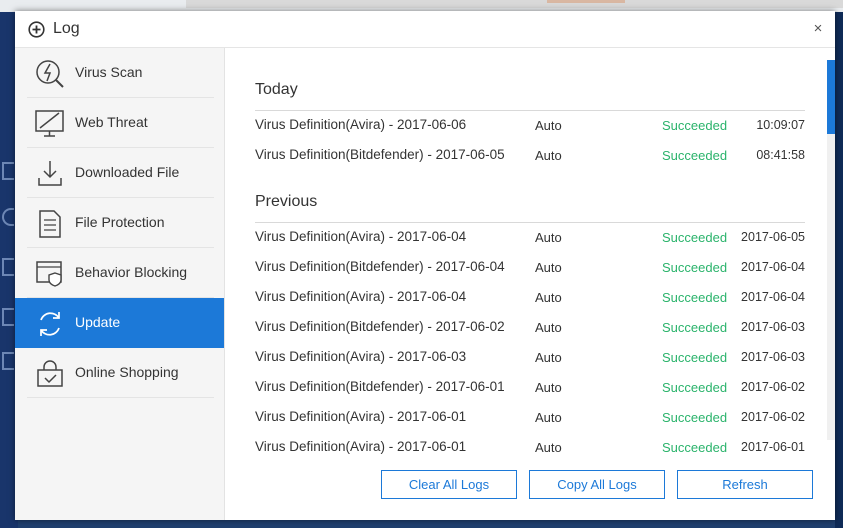 The width and height of the screenshot is (843, 528). I want to click on online-shopping-icon, so click(50, 373).